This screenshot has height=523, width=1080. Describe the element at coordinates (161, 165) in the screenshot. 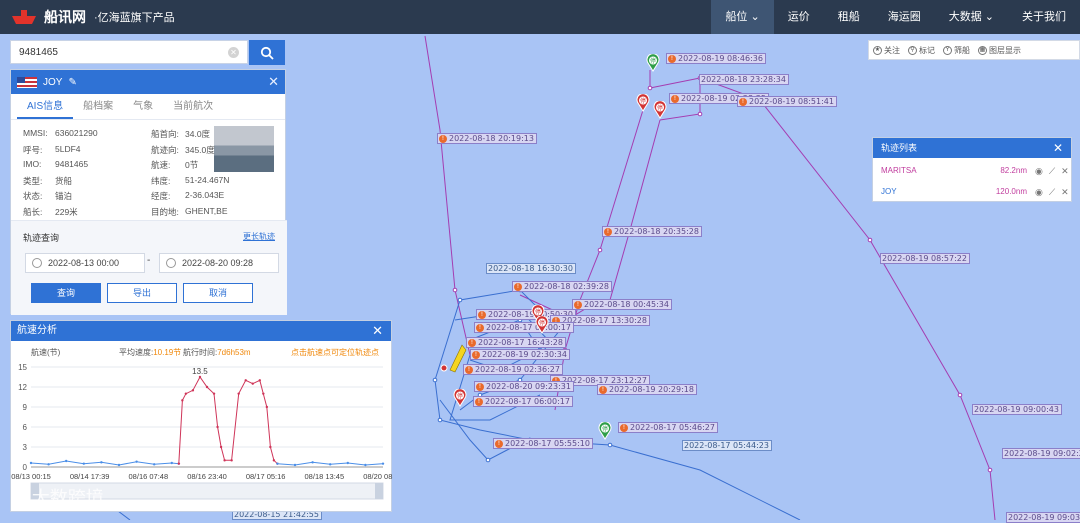

I see `info-key: 航速:` at that location.